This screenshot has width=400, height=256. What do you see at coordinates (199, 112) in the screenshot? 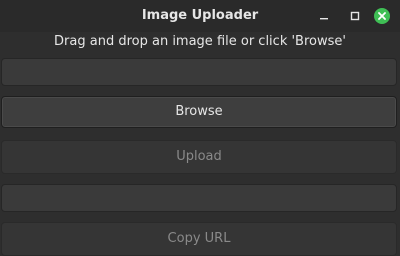
I see `browse-button: Browse` at bounding box center [199, 112].